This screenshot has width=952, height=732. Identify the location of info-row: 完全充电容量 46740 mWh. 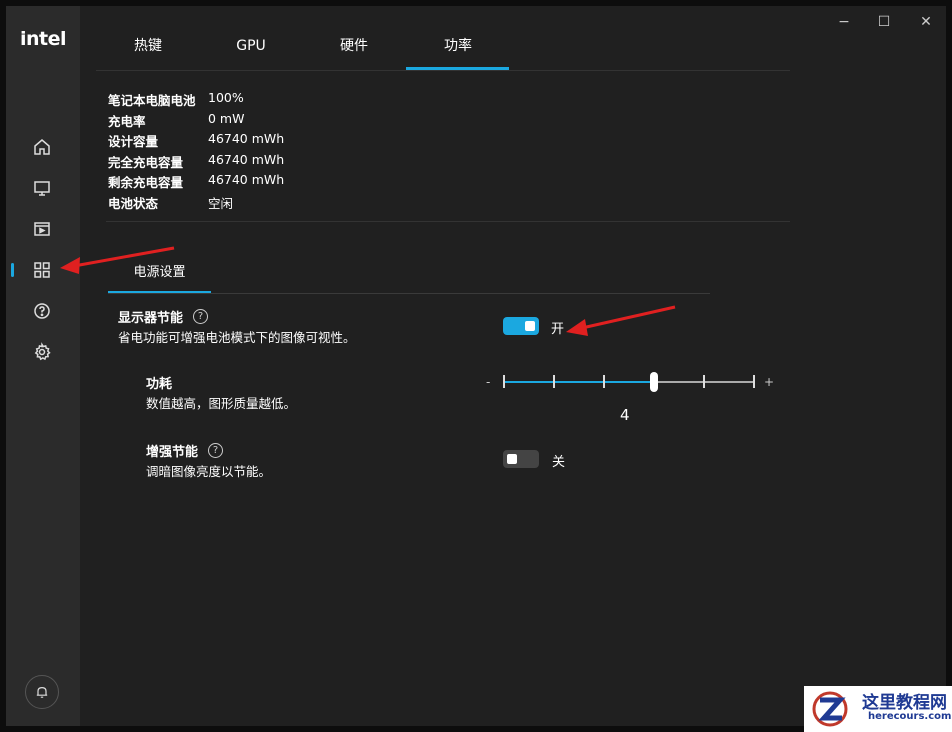
(196, 162).